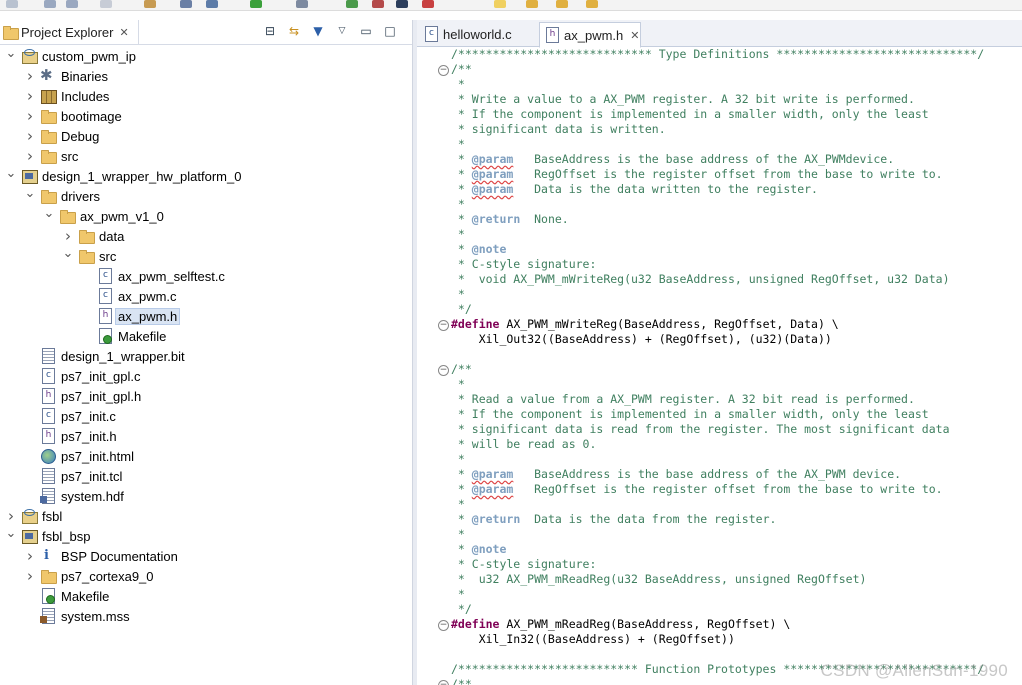 The width and height of the screenshot is (1022, 685). I want to click on new-icon, so click(12, 4).